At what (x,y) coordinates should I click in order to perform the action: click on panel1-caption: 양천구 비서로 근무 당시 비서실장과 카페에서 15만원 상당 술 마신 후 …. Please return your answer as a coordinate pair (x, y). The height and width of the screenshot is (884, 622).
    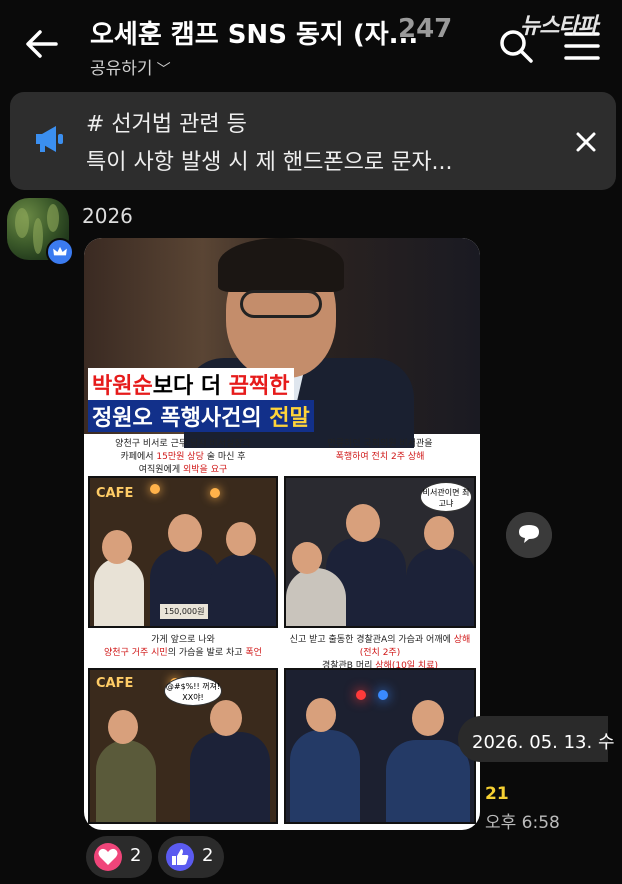
    Looking at the image, I should click on (183, 457).